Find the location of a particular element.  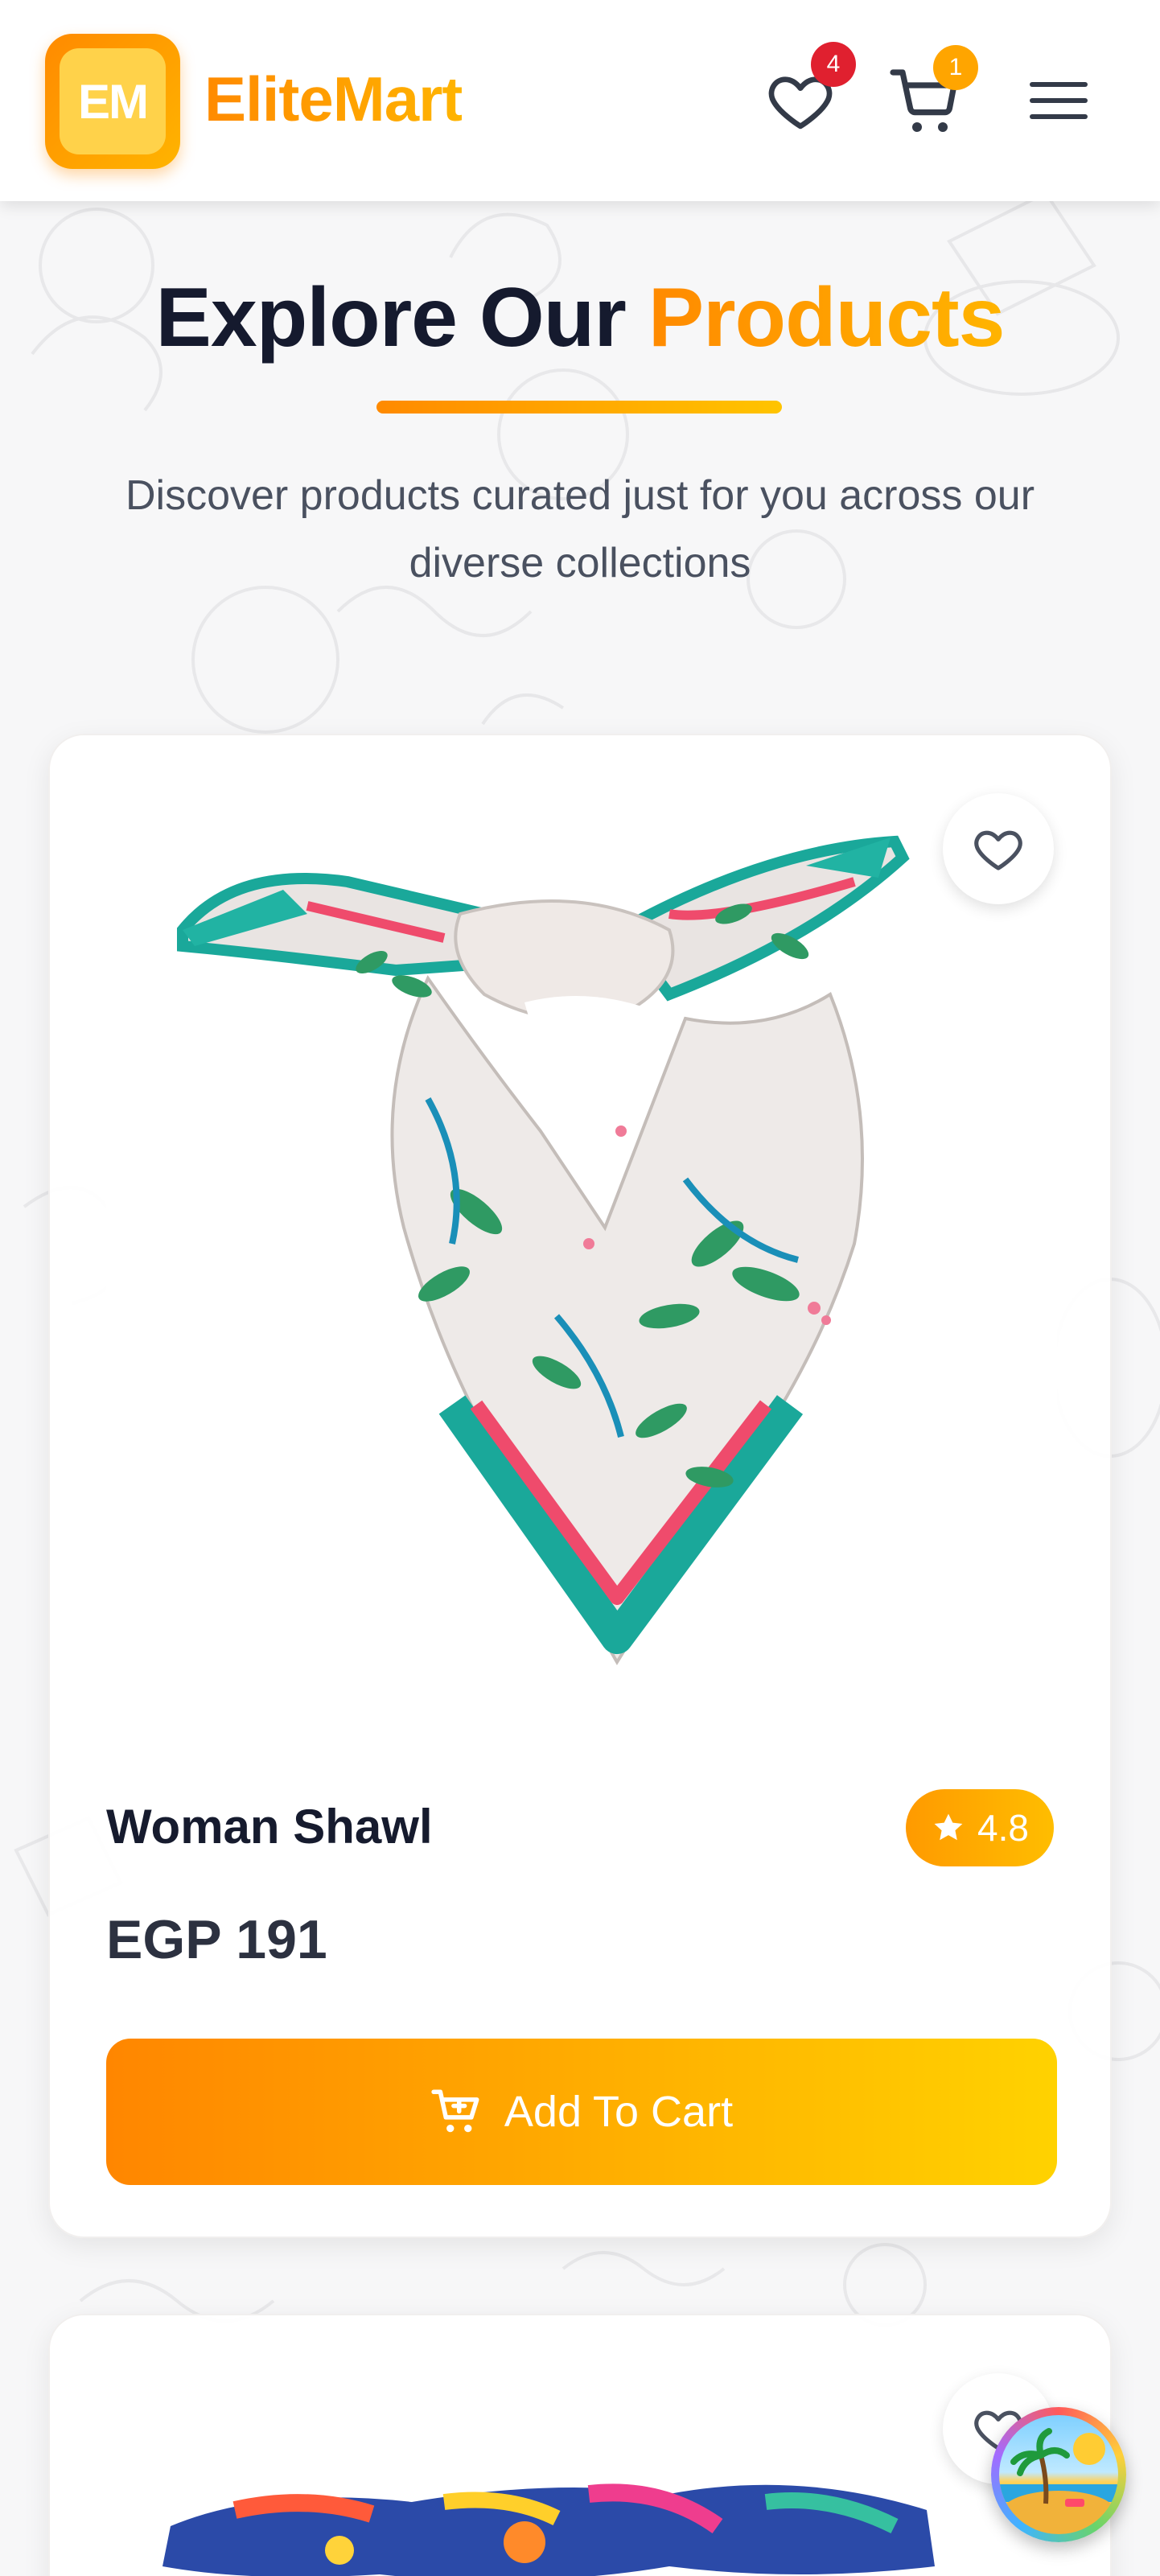

scarf-image is located at coordinates (548, 2529).